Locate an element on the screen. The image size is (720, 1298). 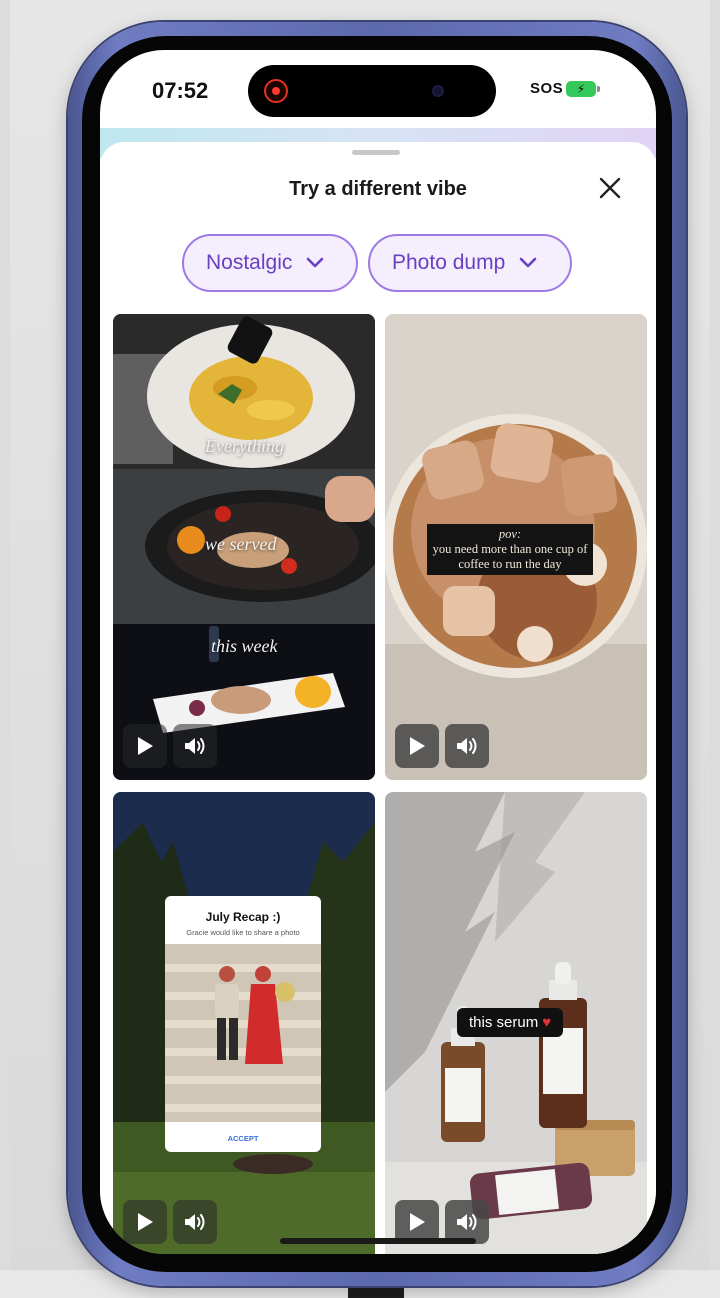
close-button is located at coordinates (610, 188).